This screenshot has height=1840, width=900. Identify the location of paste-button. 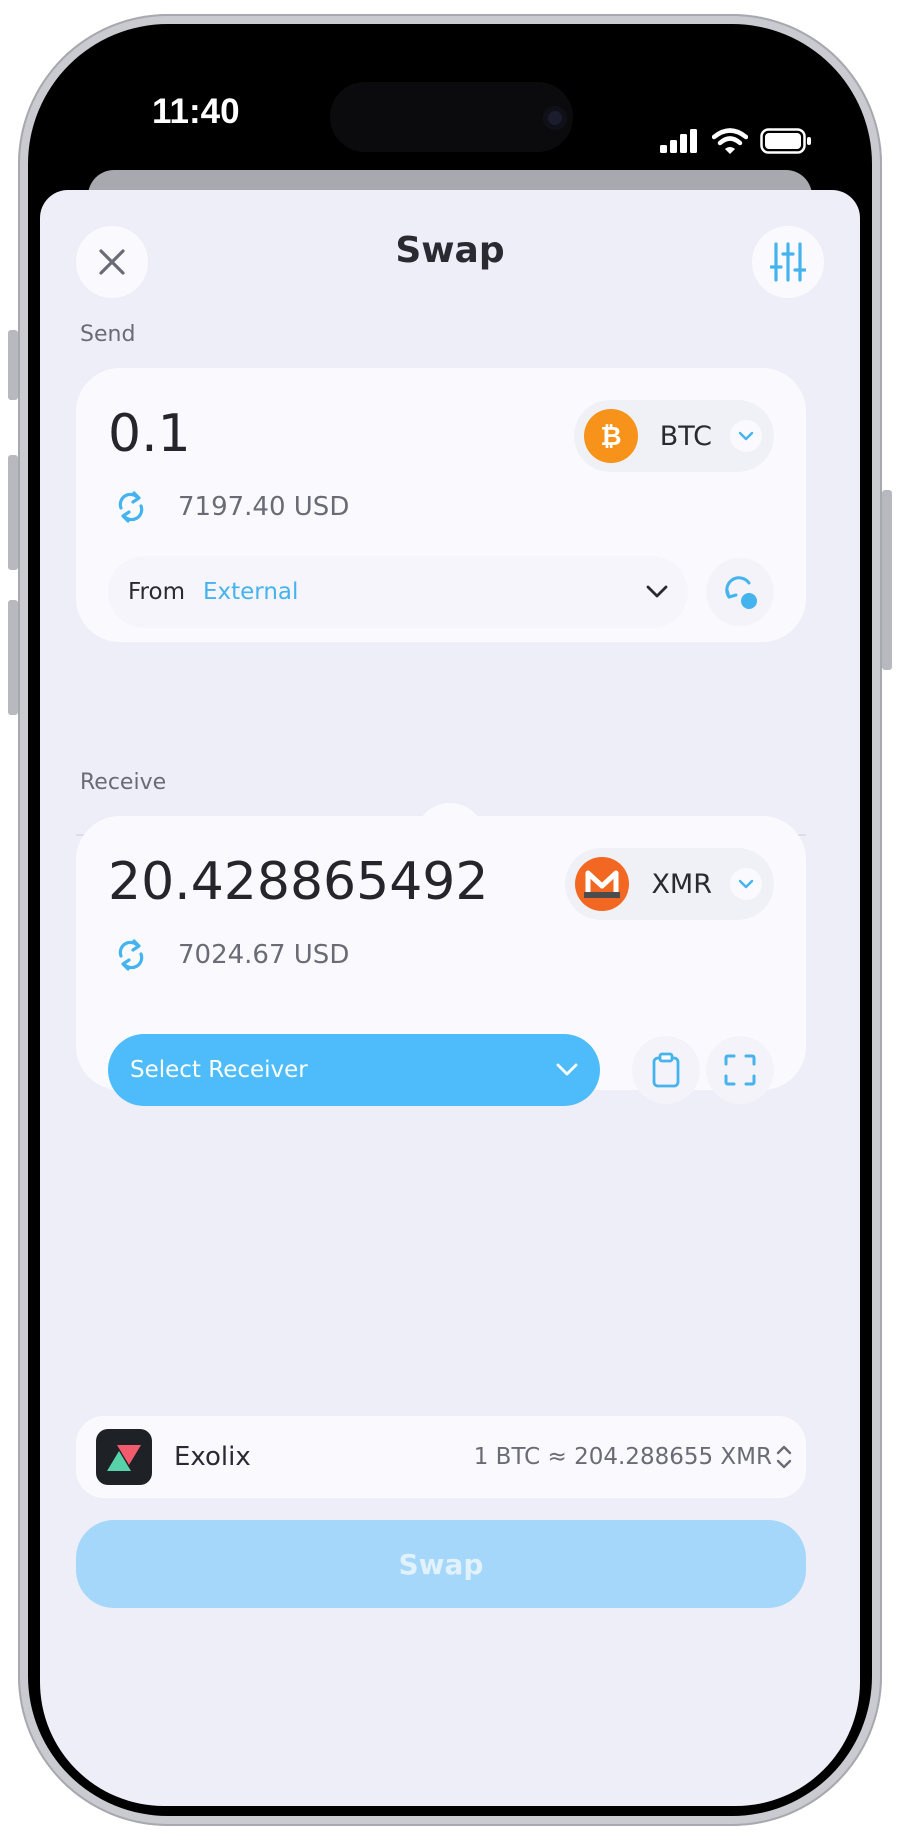
(666, 1070).